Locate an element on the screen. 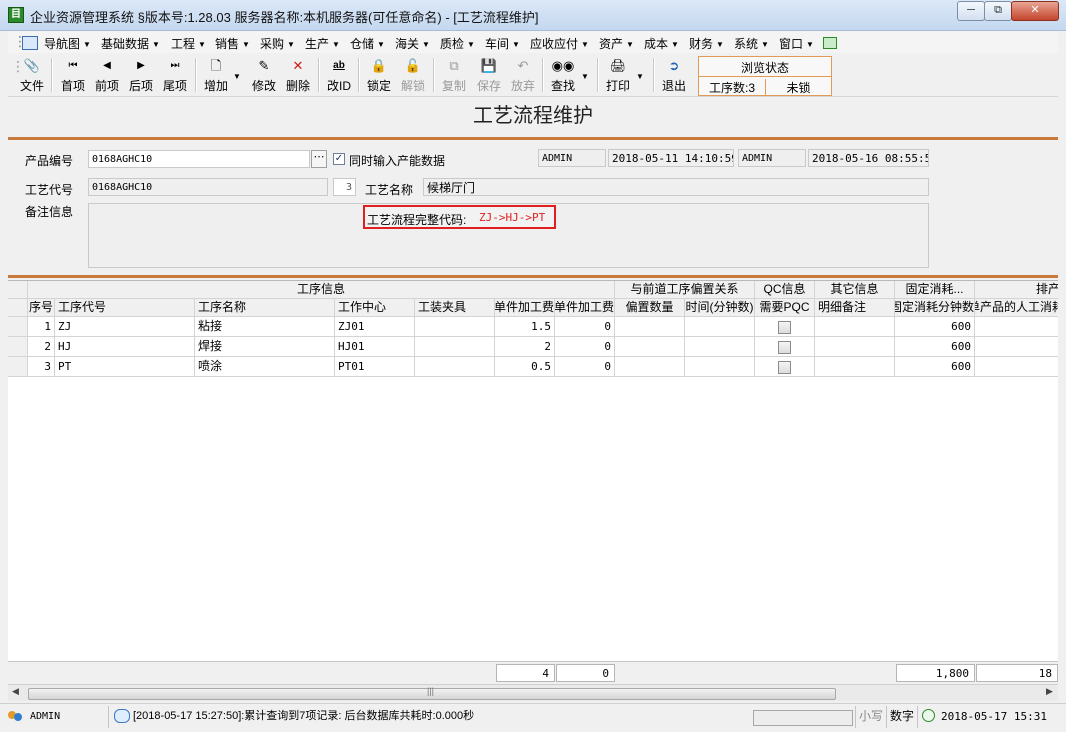  delete-button: ✕ 删除 is located at coordinates (298, 76).